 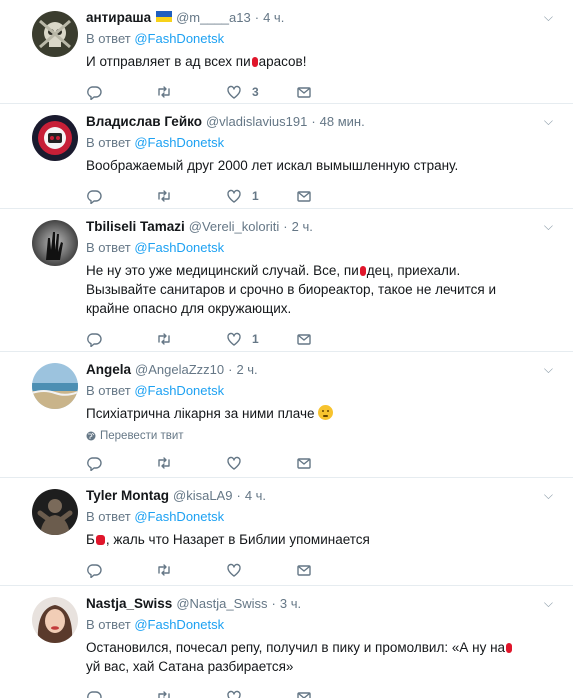 What do you see at coordinates (290, 604) in the screenshot?
I see `timestamp: 3 ч.` at bounding box center [290, 604].